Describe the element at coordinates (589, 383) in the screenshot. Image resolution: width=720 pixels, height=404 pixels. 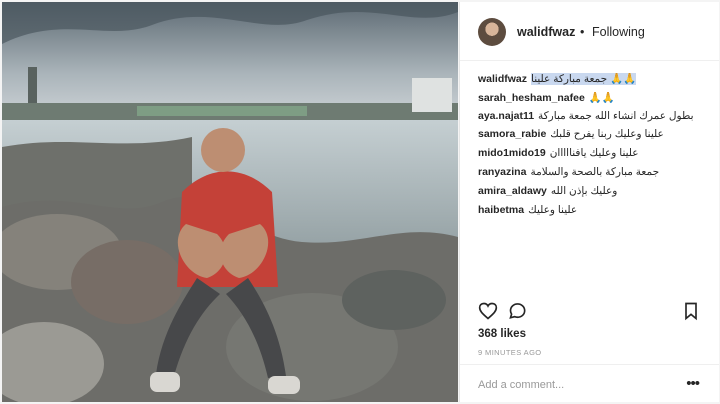
I see `add-comment-bar: Add a comment... •••` at that location.